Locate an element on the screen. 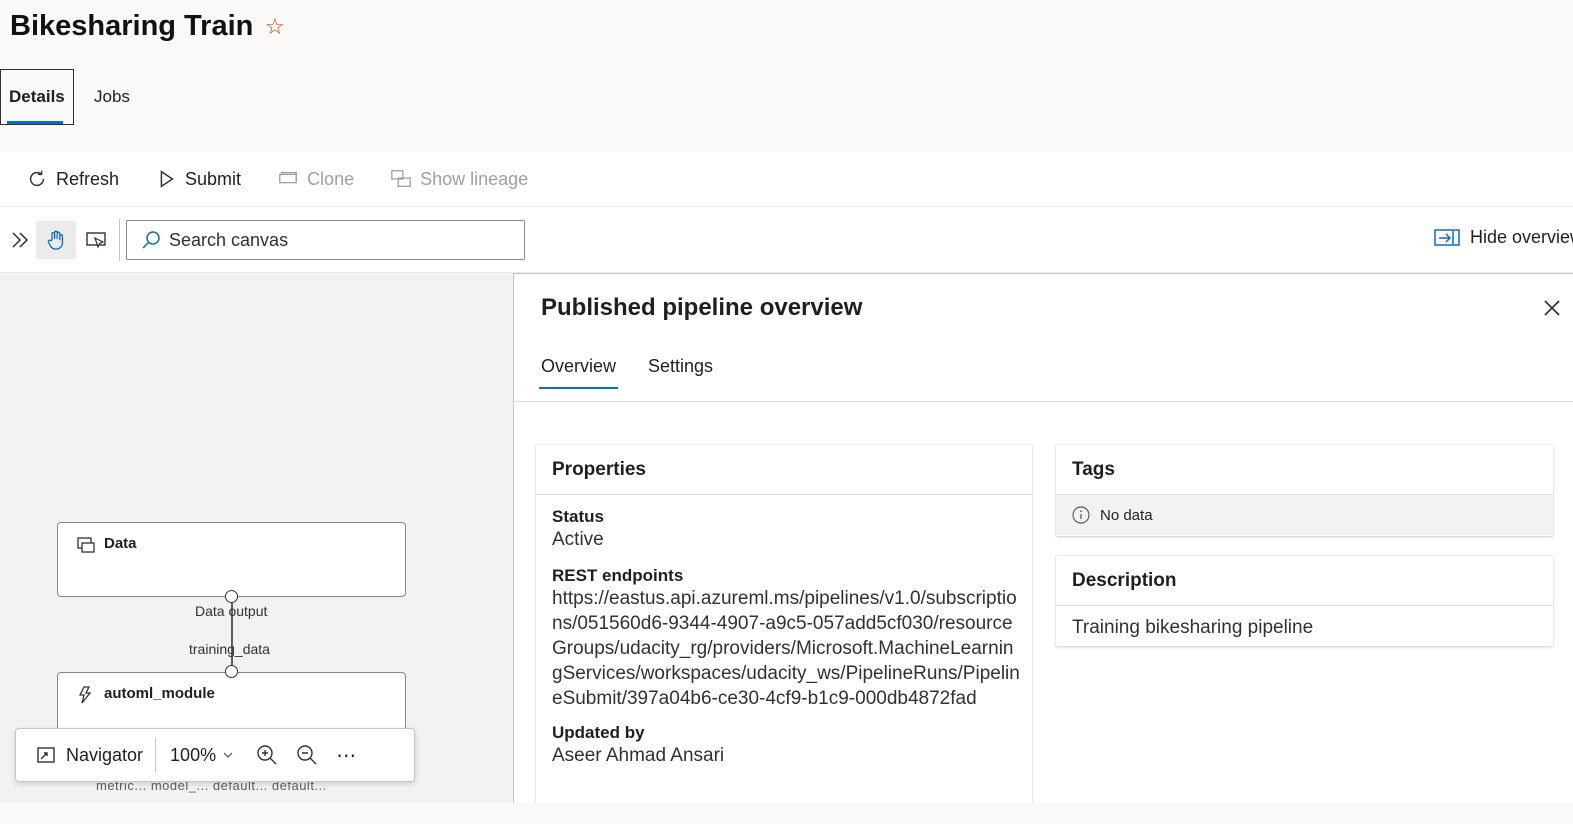  panel-title: Published pipeline overview is located at coordinates (702, 307).